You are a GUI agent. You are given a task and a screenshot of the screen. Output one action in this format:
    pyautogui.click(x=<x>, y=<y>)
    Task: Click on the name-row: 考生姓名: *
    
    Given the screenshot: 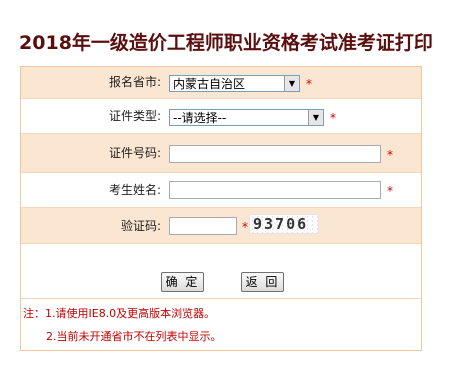 What is the action you would take?
    pyautogui.click(x=221, y=190)
    